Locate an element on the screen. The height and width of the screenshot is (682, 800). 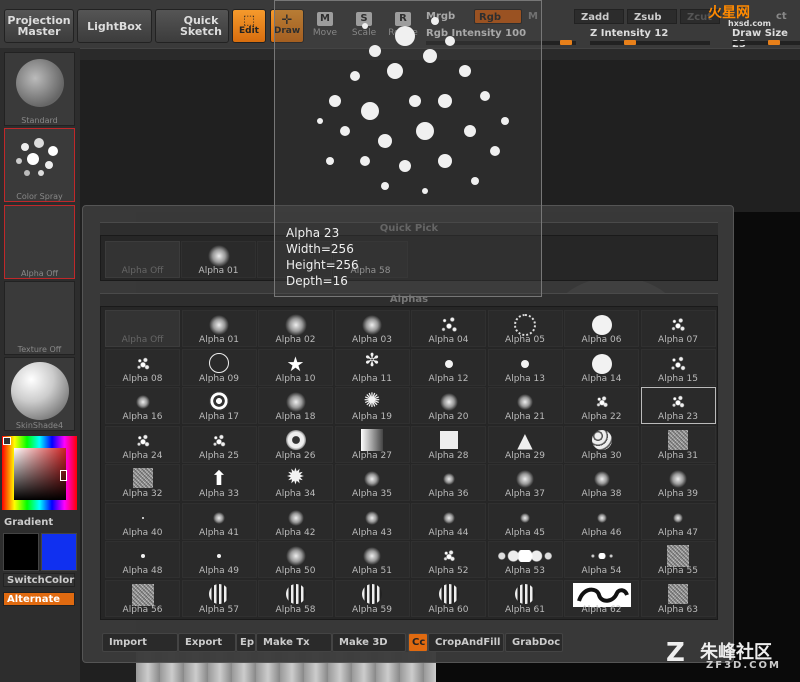
brush-thumbnail-standard: Standard is located at coordinates (39, 89).